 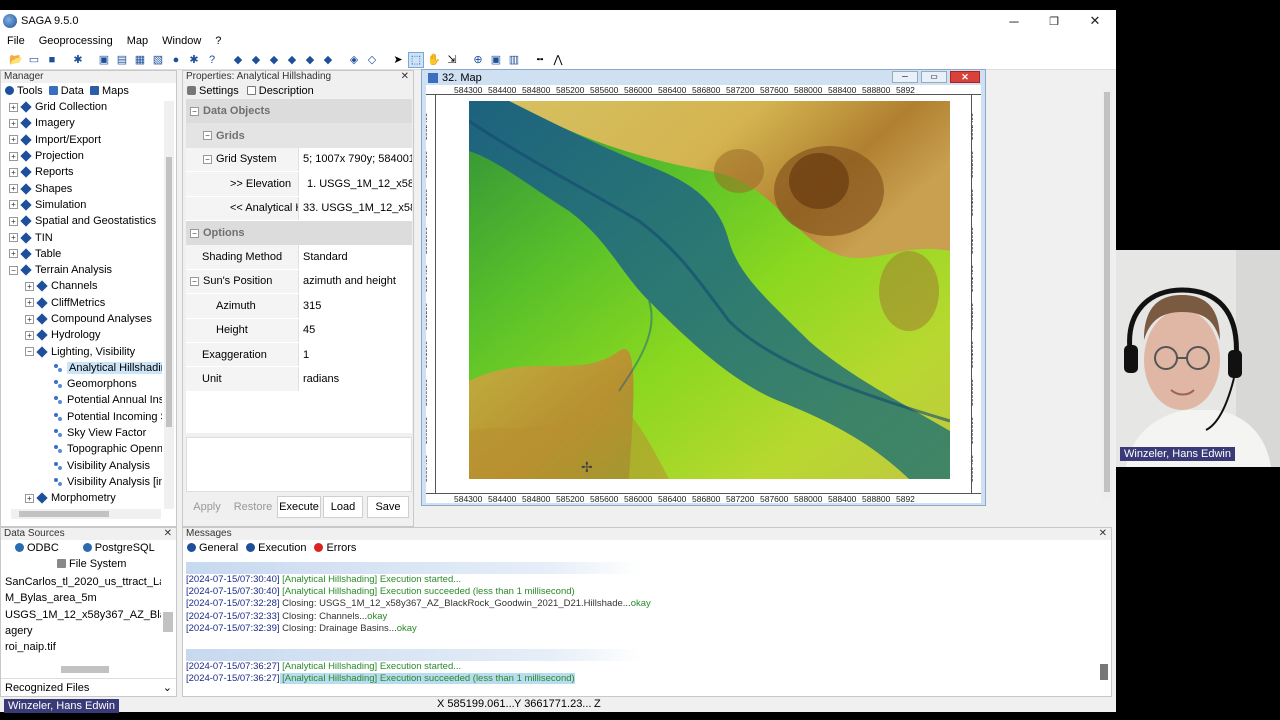 I want to click on tree-item: + Channels, so click(x=81, y=286).